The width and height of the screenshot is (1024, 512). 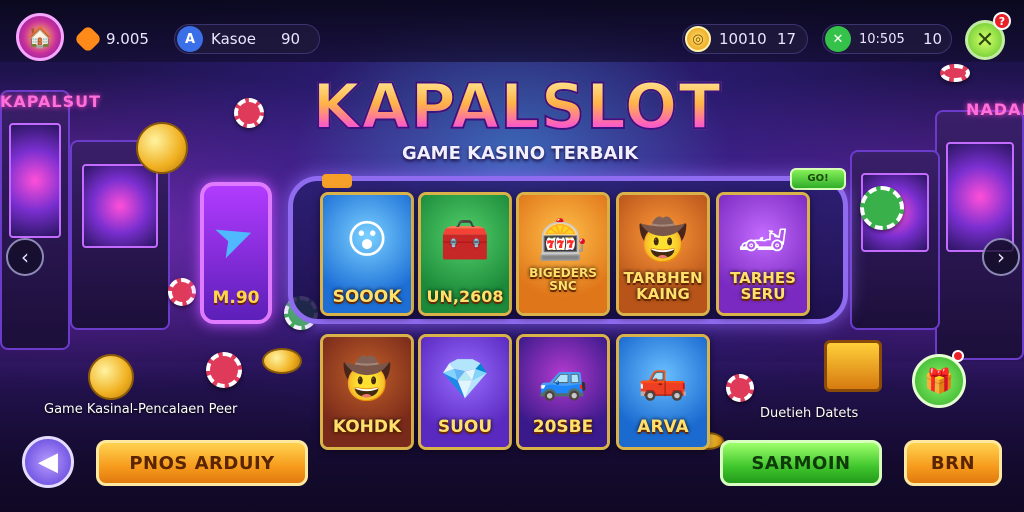 What do you see at coordinates (367, 239) in the screenshot?
I see `character-icon: 😮` at bounding box center [367, 239].